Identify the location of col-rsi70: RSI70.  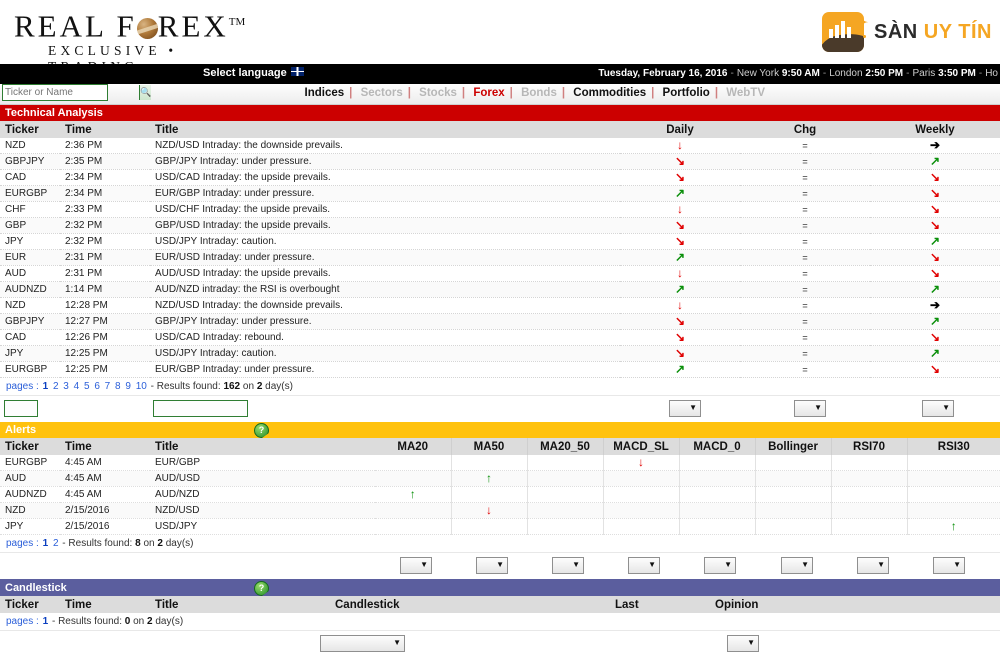
(869, 446).